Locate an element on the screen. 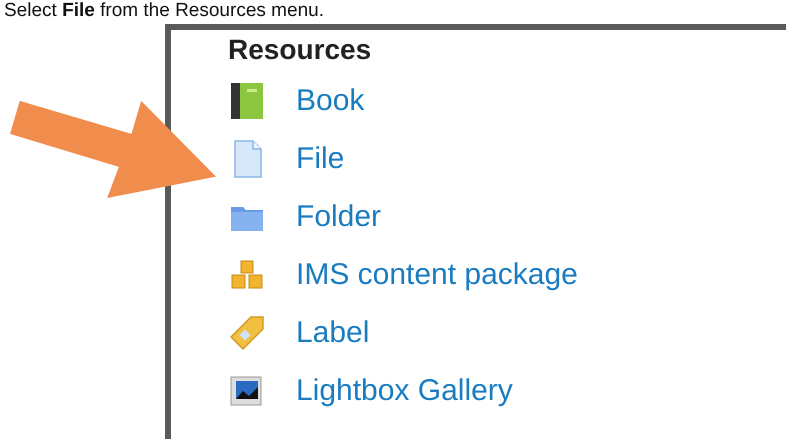 The height and width of the screenshot is (439, 786). resource-link: IMS content package is located at coordinates (437, 275).